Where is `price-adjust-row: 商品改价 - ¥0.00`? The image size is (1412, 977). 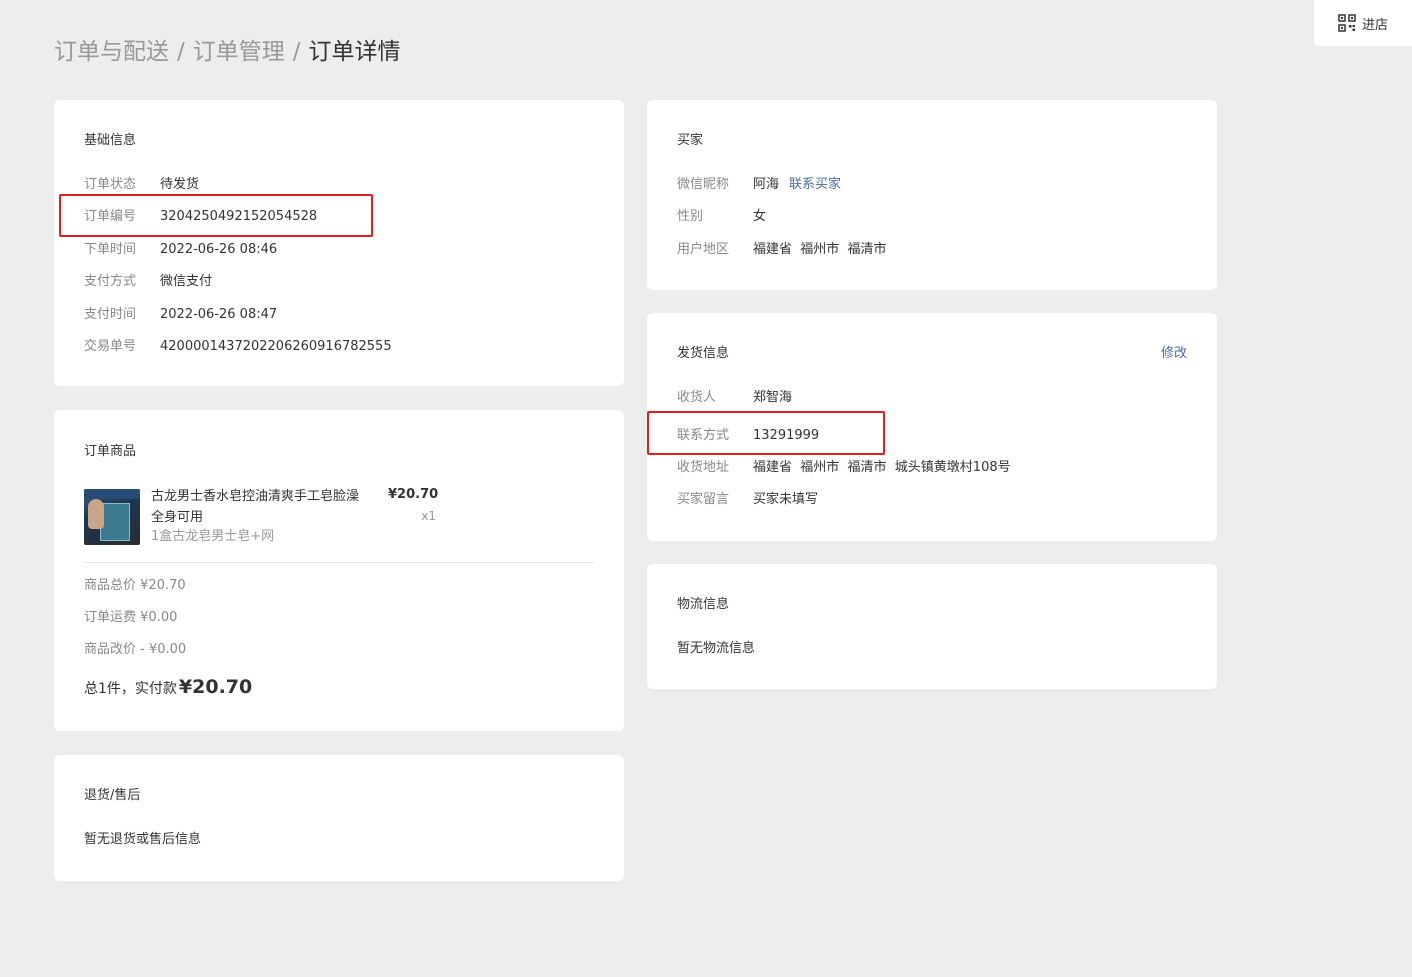
price-adjust-row: 商品改价 - ¥0.00 is located at coordinates (135, 650).